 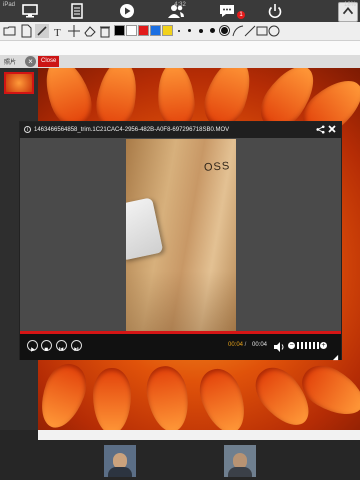 What do you see at coordinates (27, 129) in the screenshot?
I see `info-icon: i` at bounding box center [27, 129].